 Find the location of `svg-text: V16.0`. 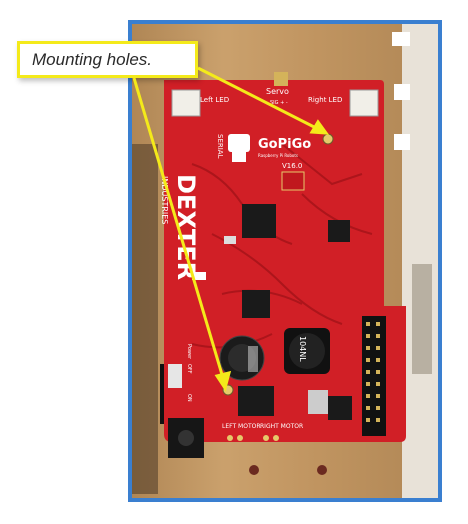

svg-text: V16.0 is located at coordinates (292, 166).